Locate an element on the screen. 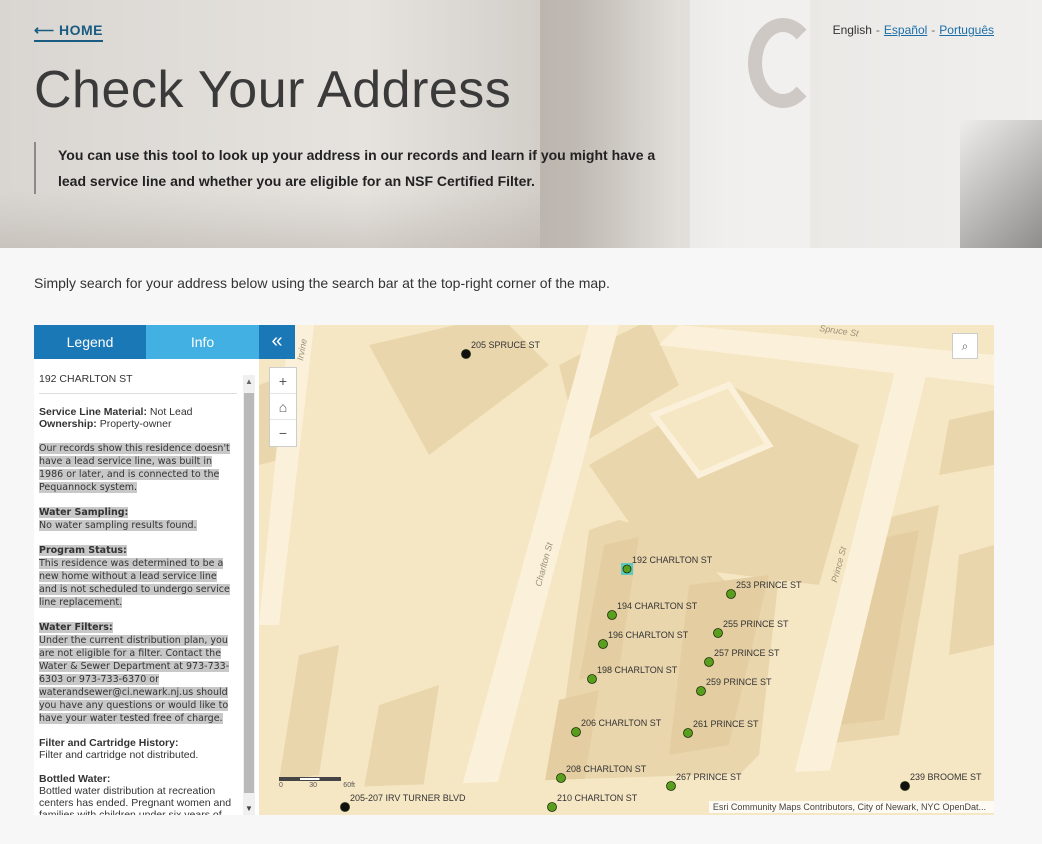 This screenshot has width=1042, height=844. zoom-in-button: + is located at coordinates (283, 381).